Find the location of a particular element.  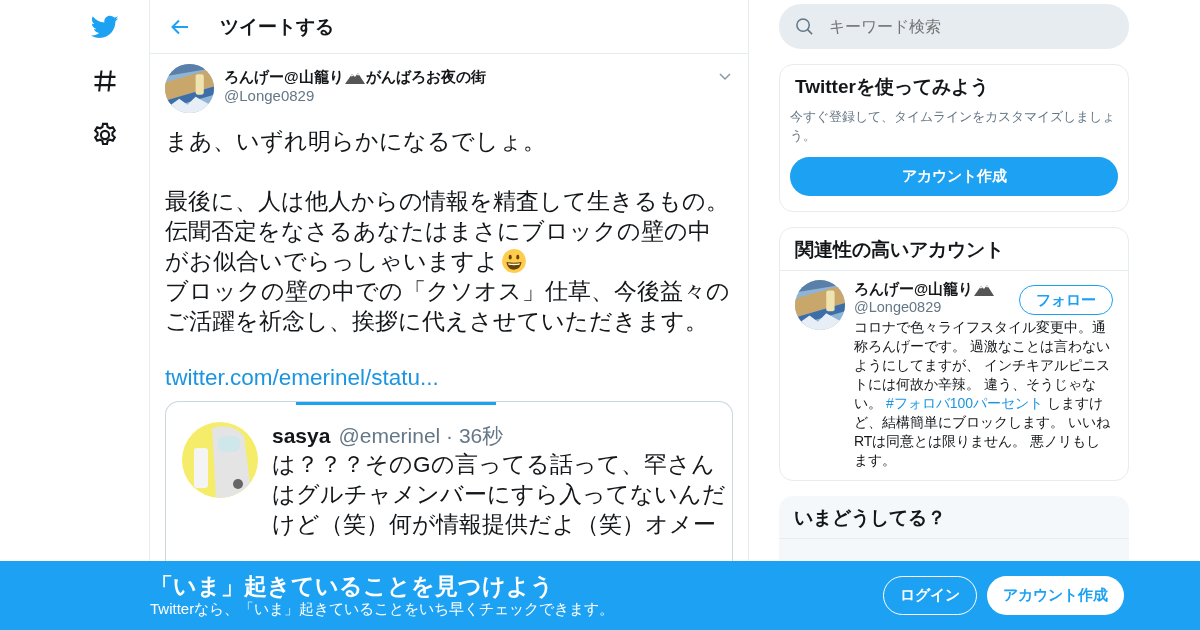

banner-subtitle: Twitterなら、「いま」起きていることをいち早くチェックできます。 is located at coordinates (383, 609).